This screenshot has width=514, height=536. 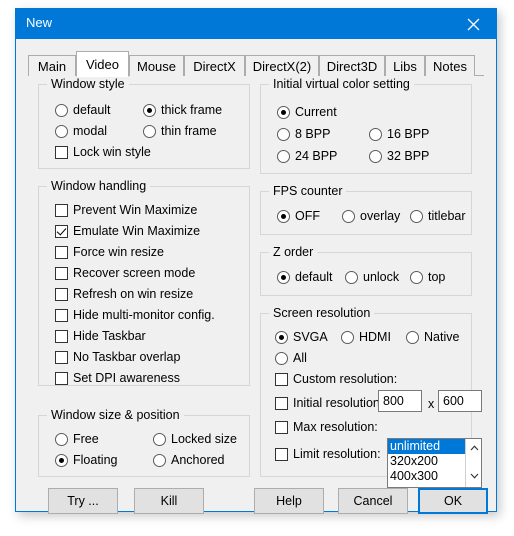 I want to click on radio-color-32bpp: 32 BPP, so click(x=399, y=156).